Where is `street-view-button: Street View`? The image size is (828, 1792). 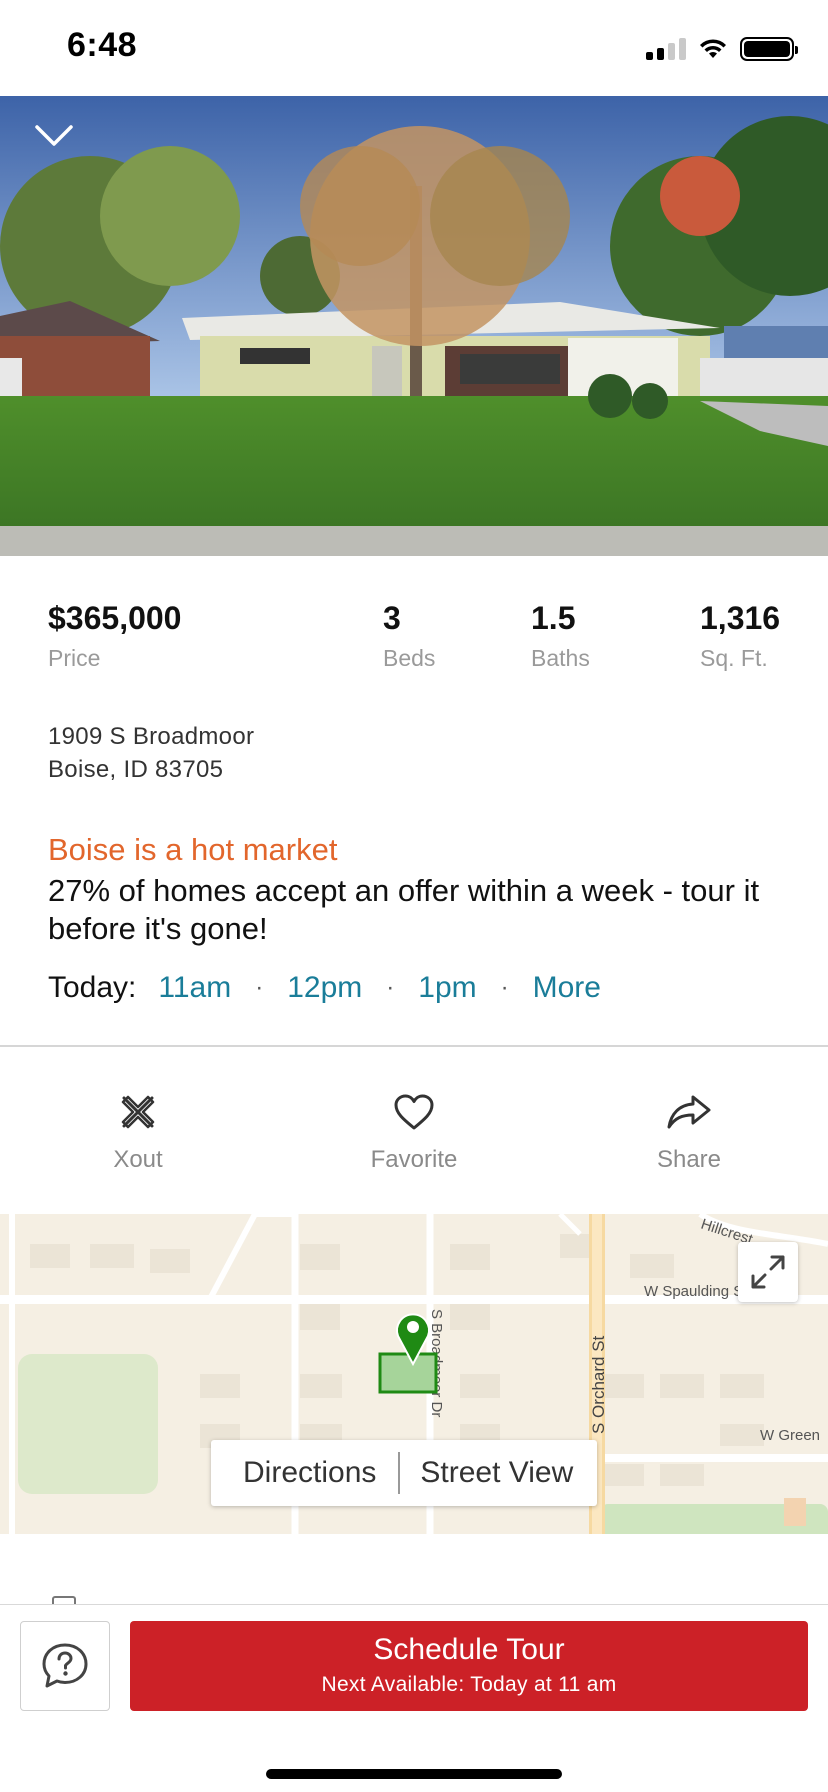 street-view-button: Street View is located at coordinates (498, 1473).